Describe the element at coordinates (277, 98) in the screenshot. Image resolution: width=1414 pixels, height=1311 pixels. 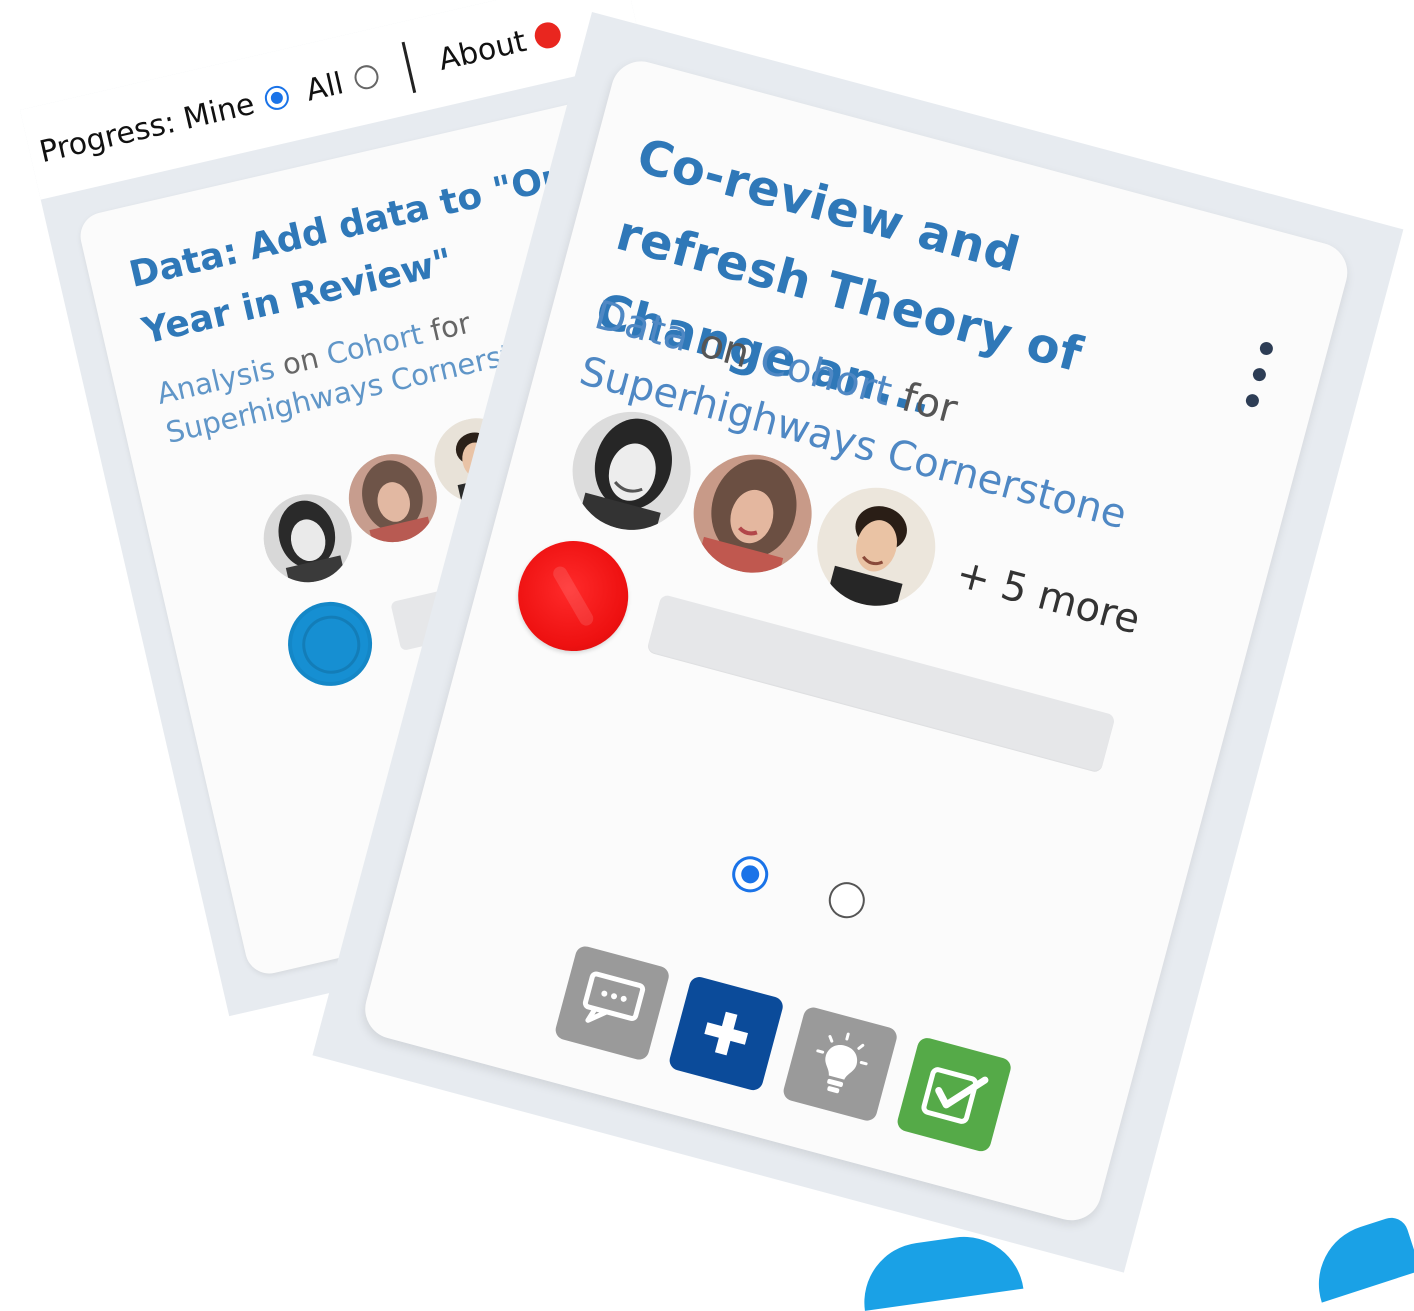
I see `progress-mine-radio` at that location.